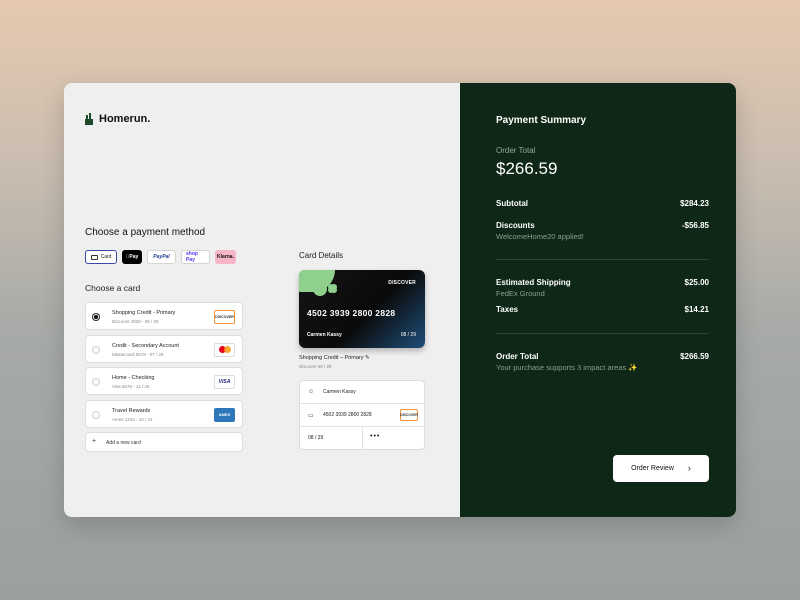 The image size is (800, 600). I want to click on method-apple-pay-label: Pay, so click(132, 257).